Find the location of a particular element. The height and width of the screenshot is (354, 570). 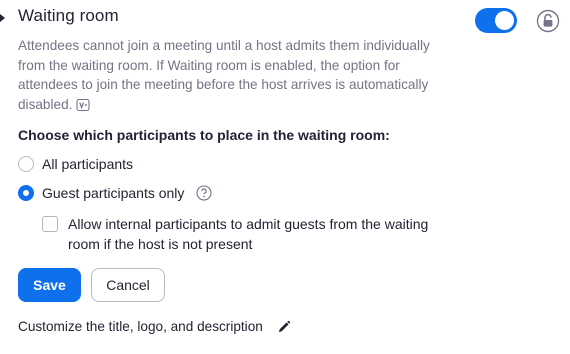

cancel-button: Cancel is located at coordinates (128, 285).